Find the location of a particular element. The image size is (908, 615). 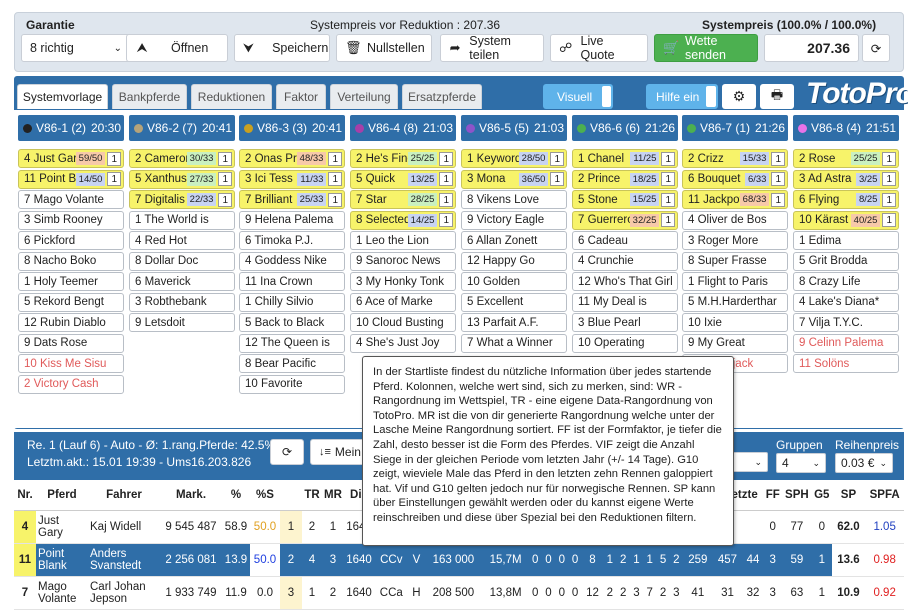

horse-button: 10 Ixie is located at coordinates (735, 322).